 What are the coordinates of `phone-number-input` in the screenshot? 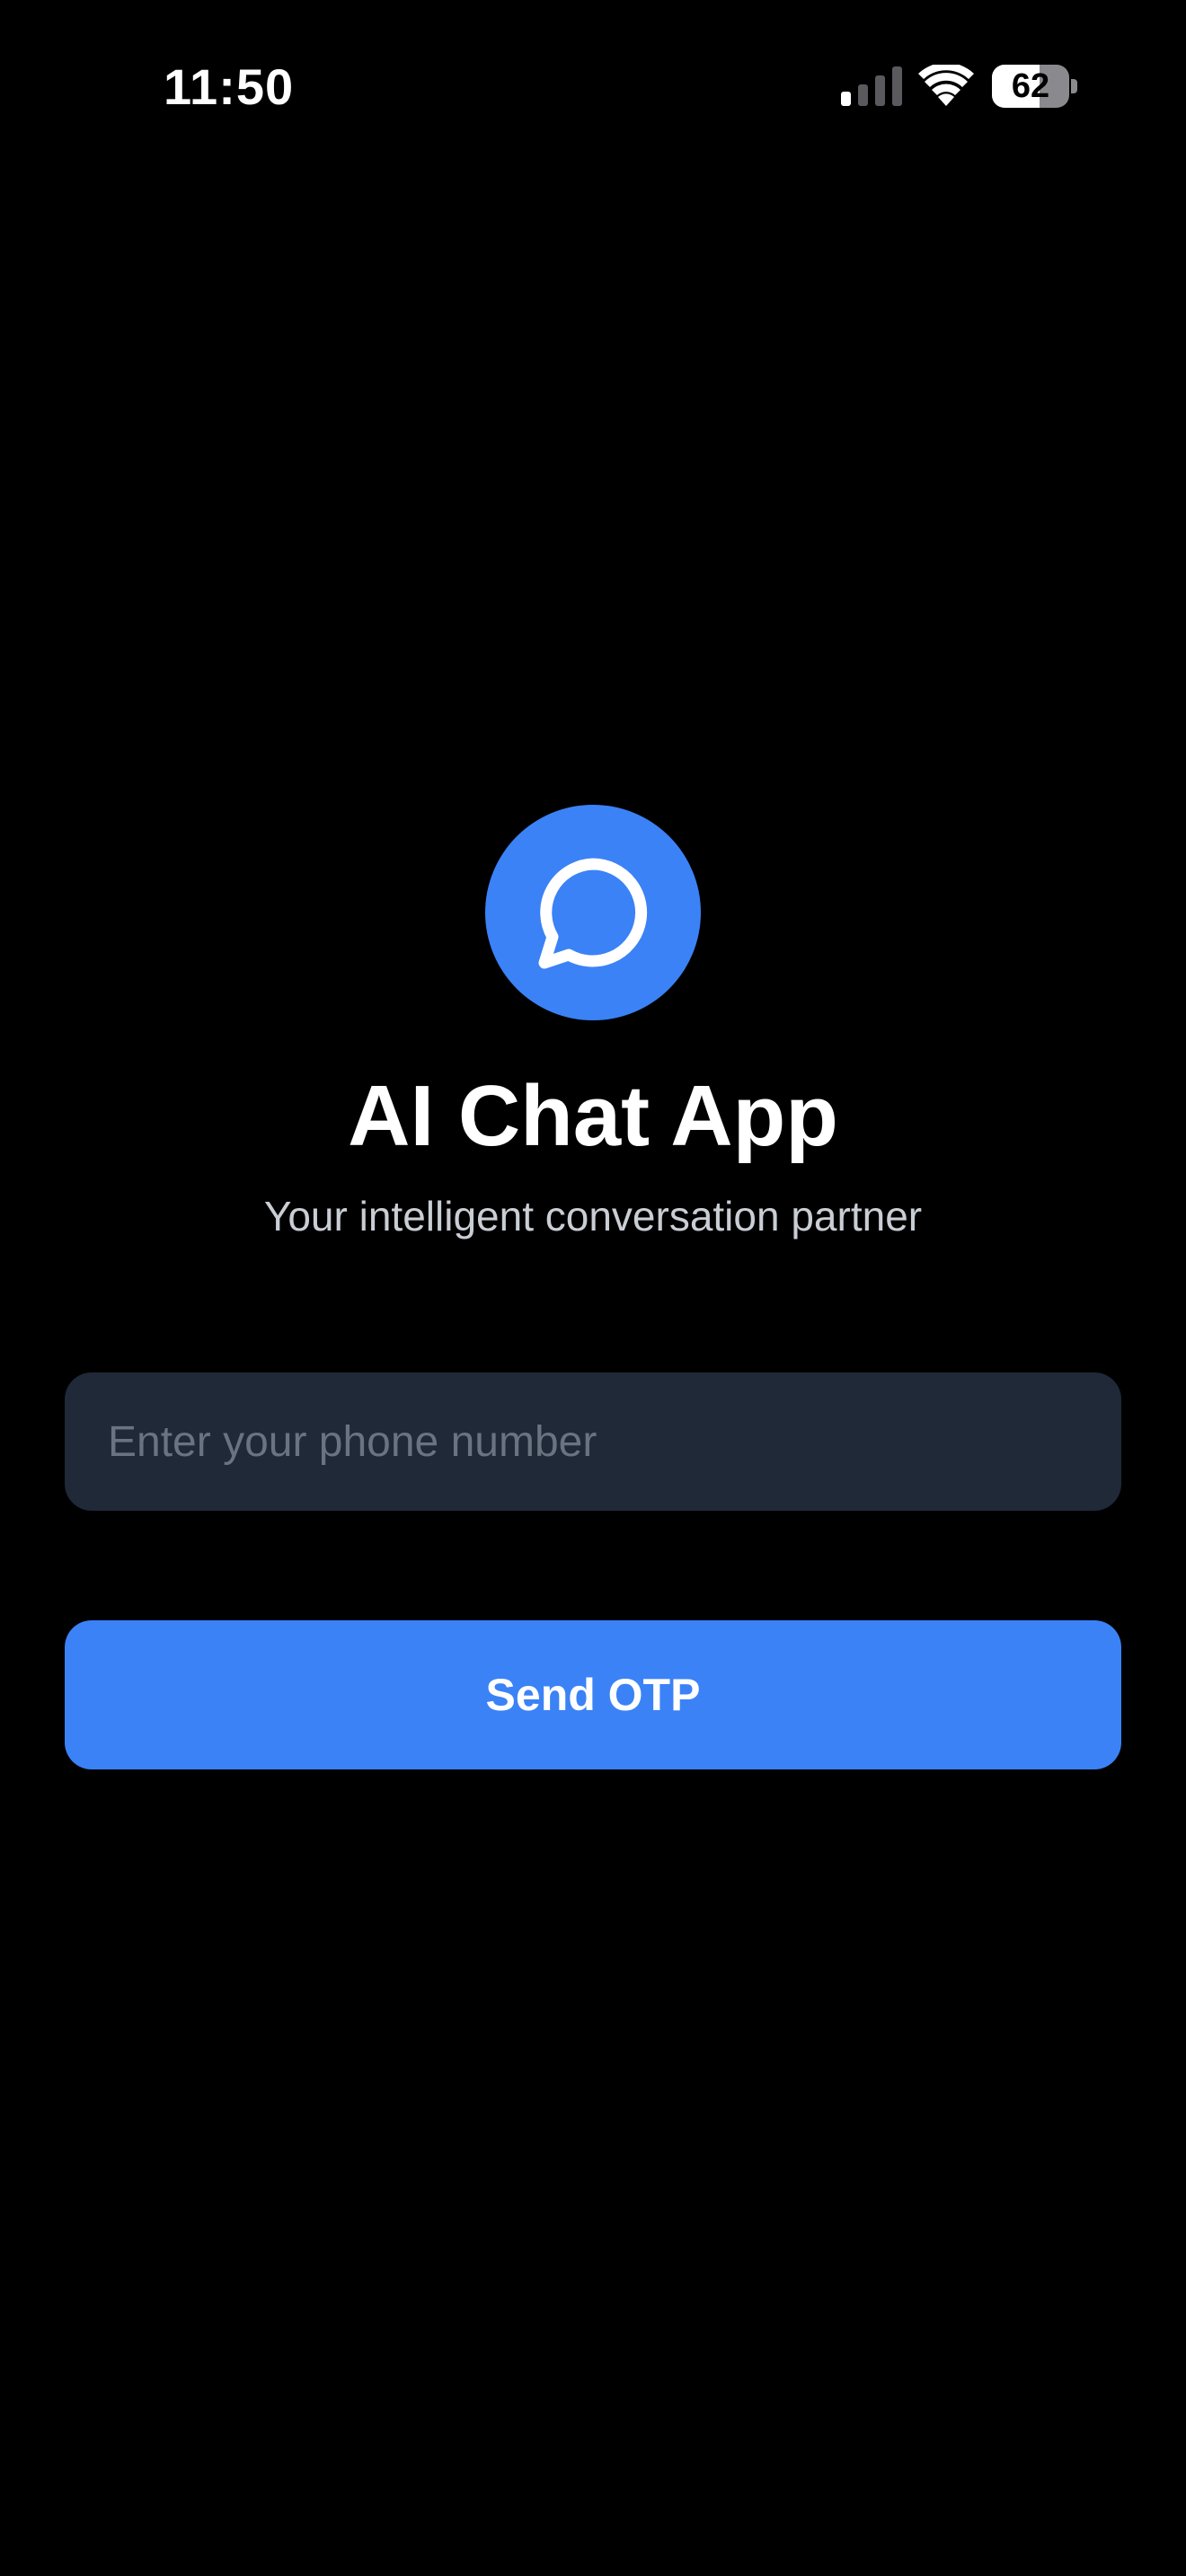 It's located at (593, 1441).